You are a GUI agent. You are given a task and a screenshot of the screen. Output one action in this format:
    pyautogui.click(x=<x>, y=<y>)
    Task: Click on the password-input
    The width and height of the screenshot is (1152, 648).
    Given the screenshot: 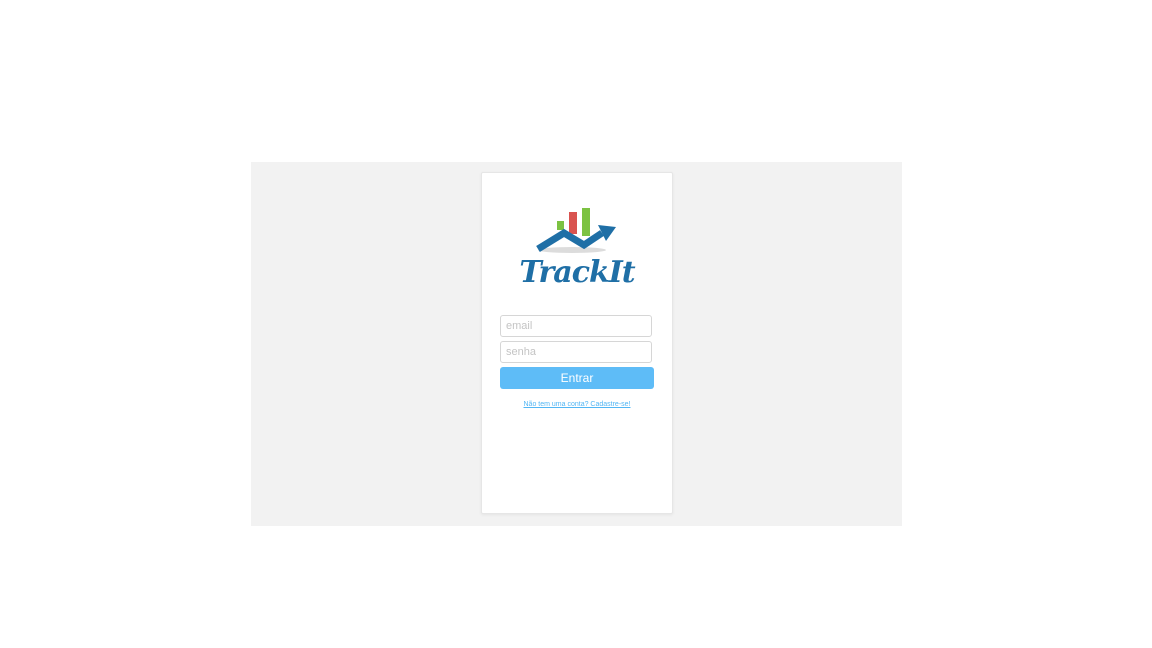 What is the action you would take?
    pyautogui.click(x=576, y=352)
    